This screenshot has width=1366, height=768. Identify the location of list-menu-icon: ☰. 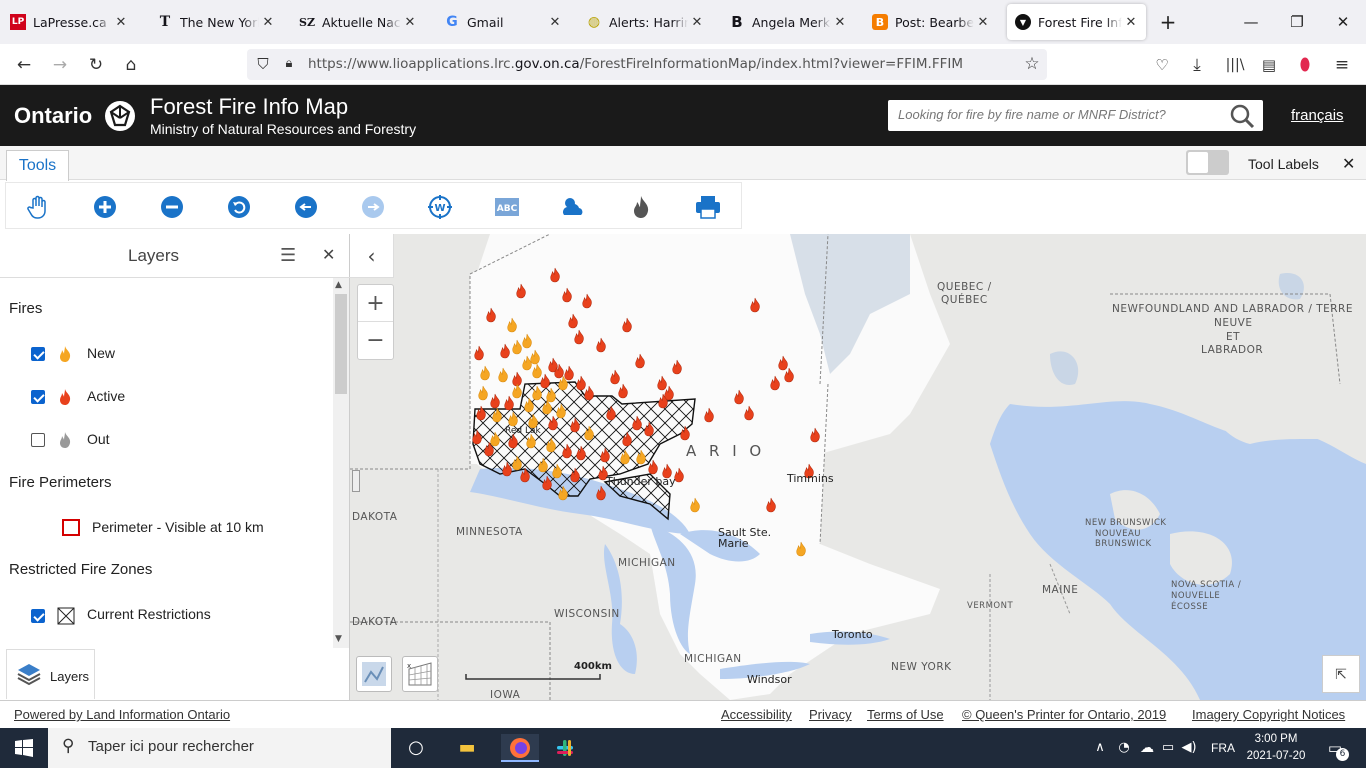
(288, 255).